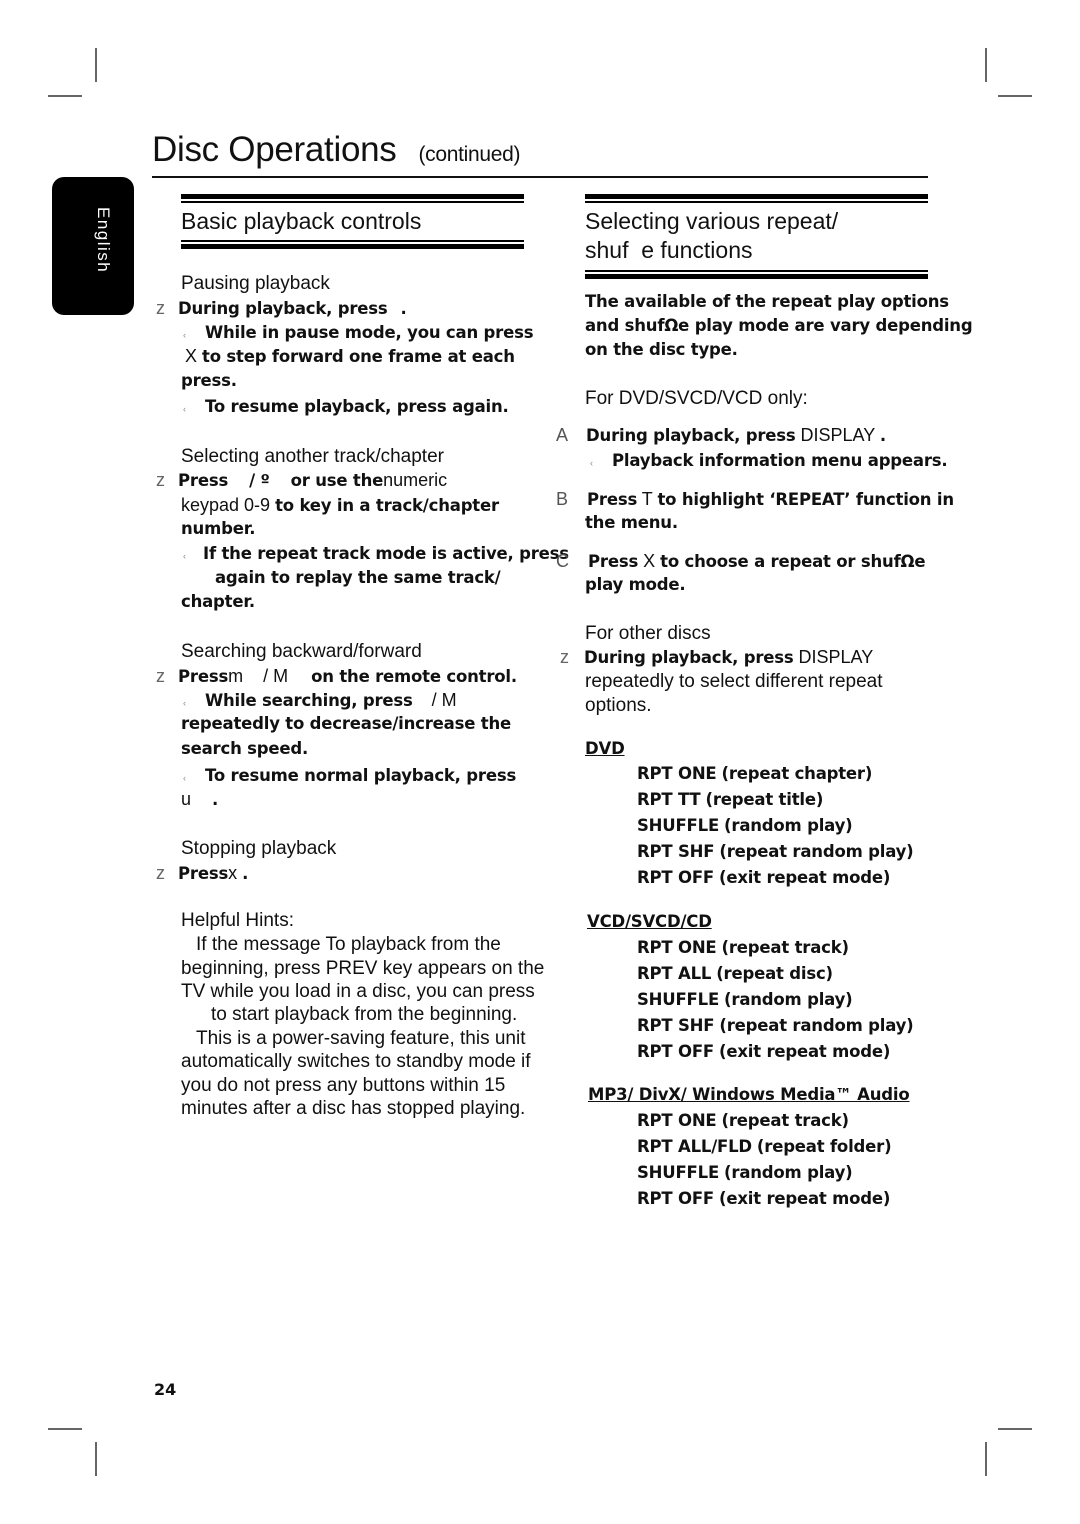  What do you see at coordinates (669, 250) in the screenshot?
I see `section-title-repeat-2: shuf e functions` at bounding box center [669, 250].